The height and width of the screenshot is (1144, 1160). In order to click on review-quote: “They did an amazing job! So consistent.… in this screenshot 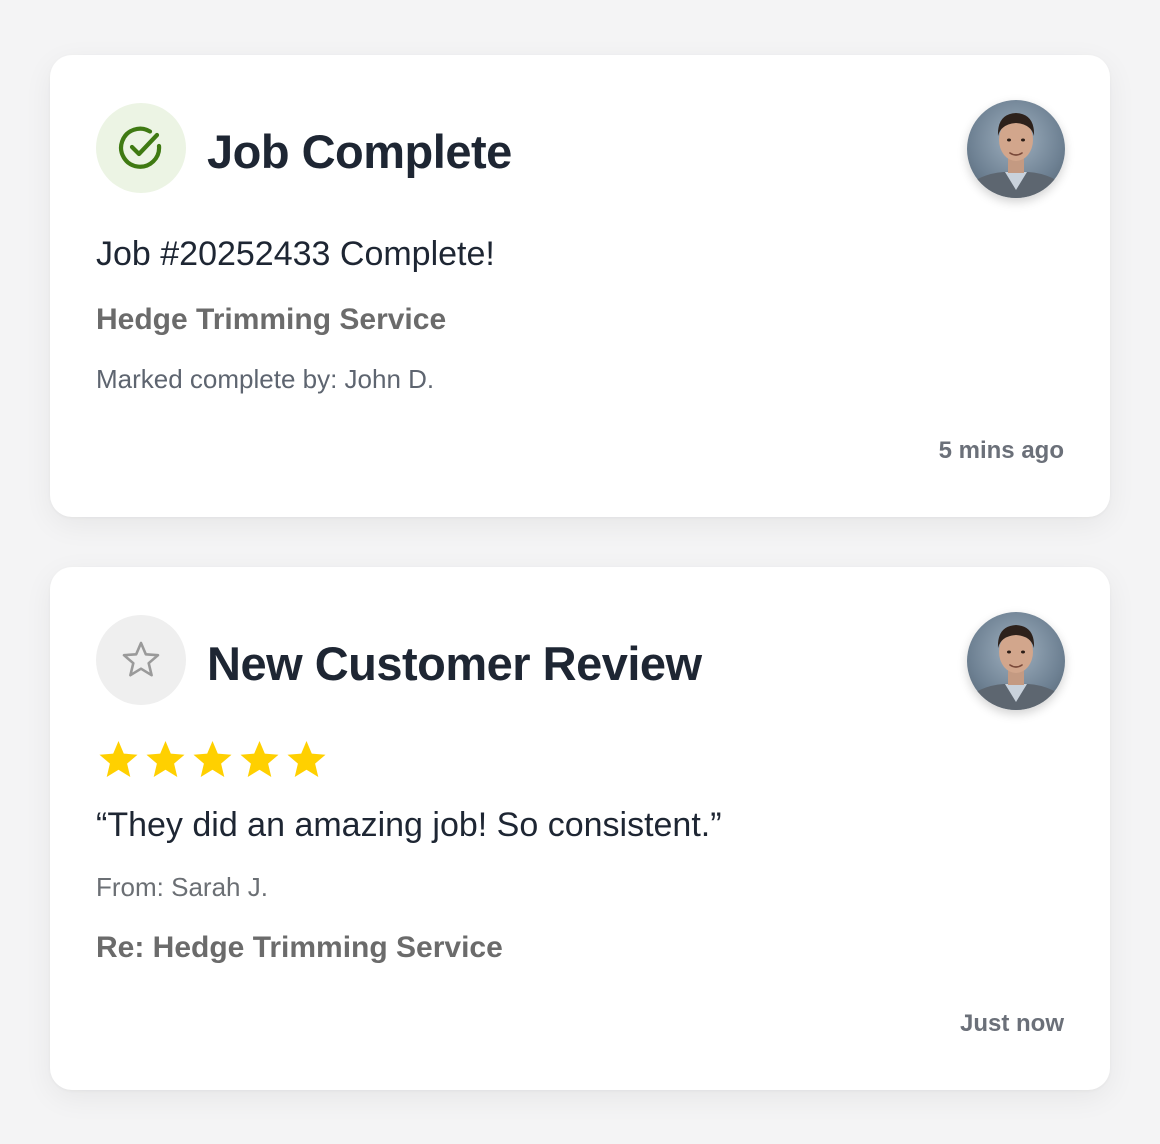, I will do `click(409, 825)`.